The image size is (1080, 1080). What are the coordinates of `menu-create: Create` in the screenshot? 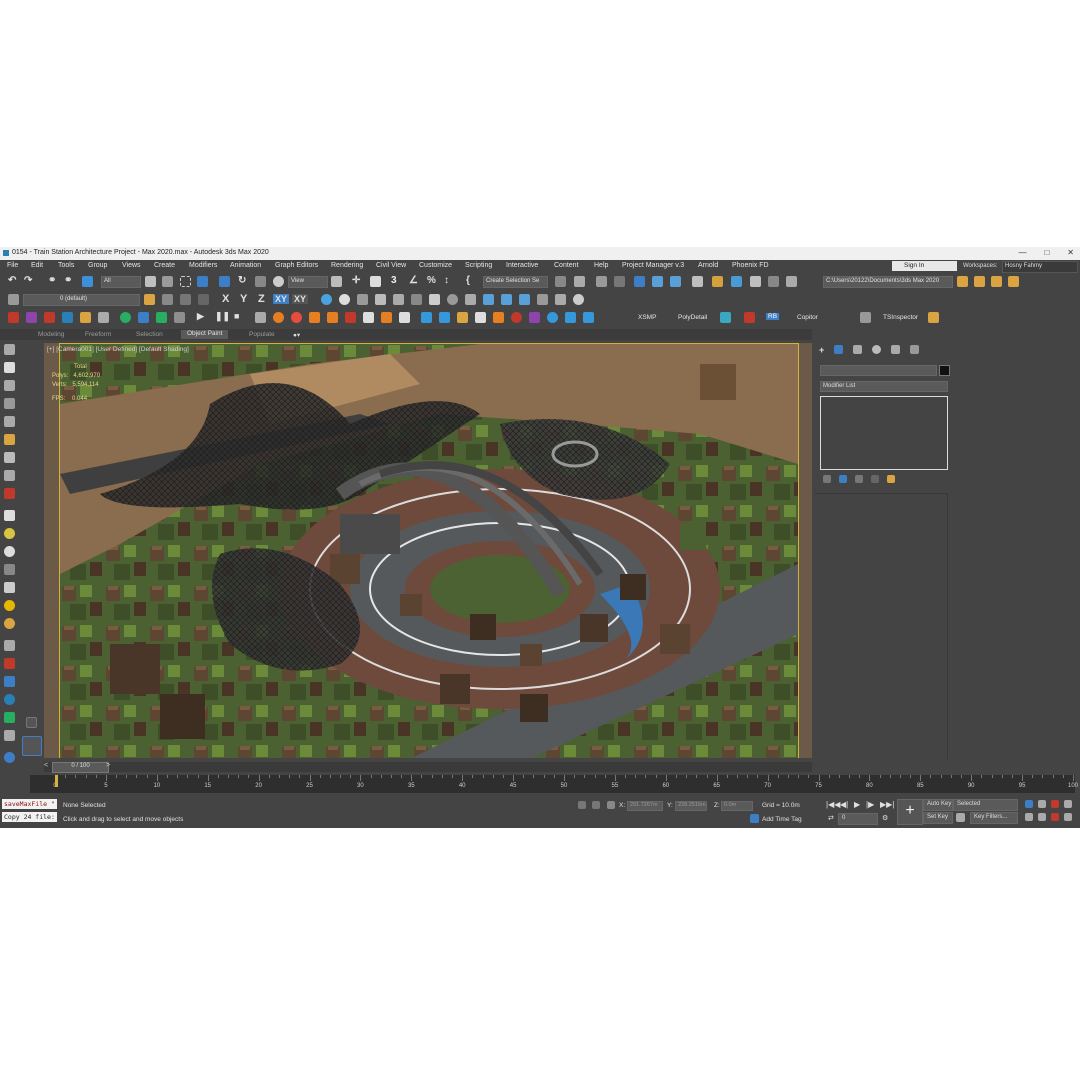 It's located at (164, 265).